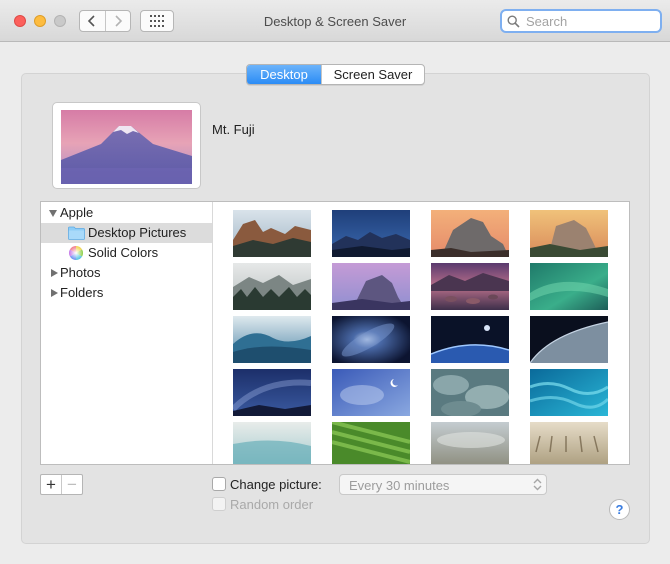 This screenshot has width=670, height=564. What do you see at coordinates (126, 293) in the screenshot?
I see `sidebar-item-folders: Folders` at bounding box center [126, 293].